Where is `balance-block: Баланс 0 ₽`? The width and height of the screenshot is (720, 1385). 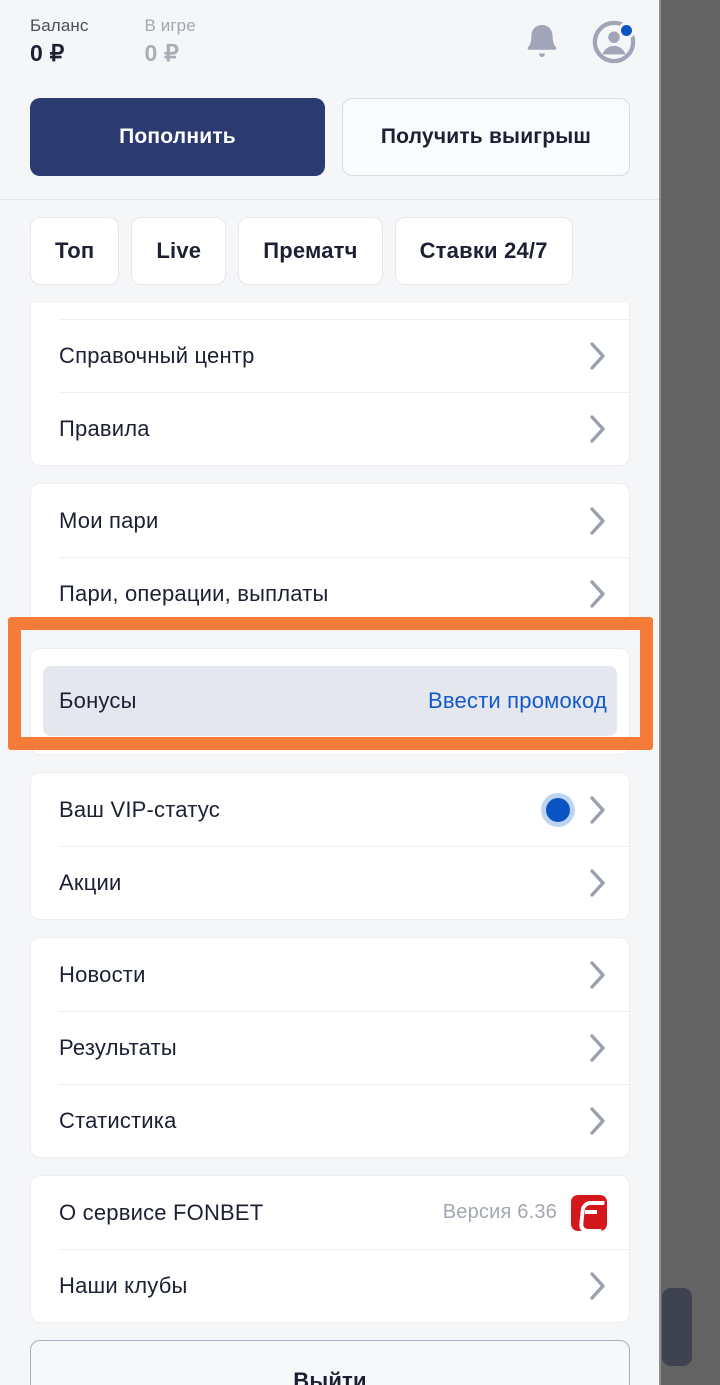 balance-block: Баланс 0 ₽ is located at coordinates (59, 41).